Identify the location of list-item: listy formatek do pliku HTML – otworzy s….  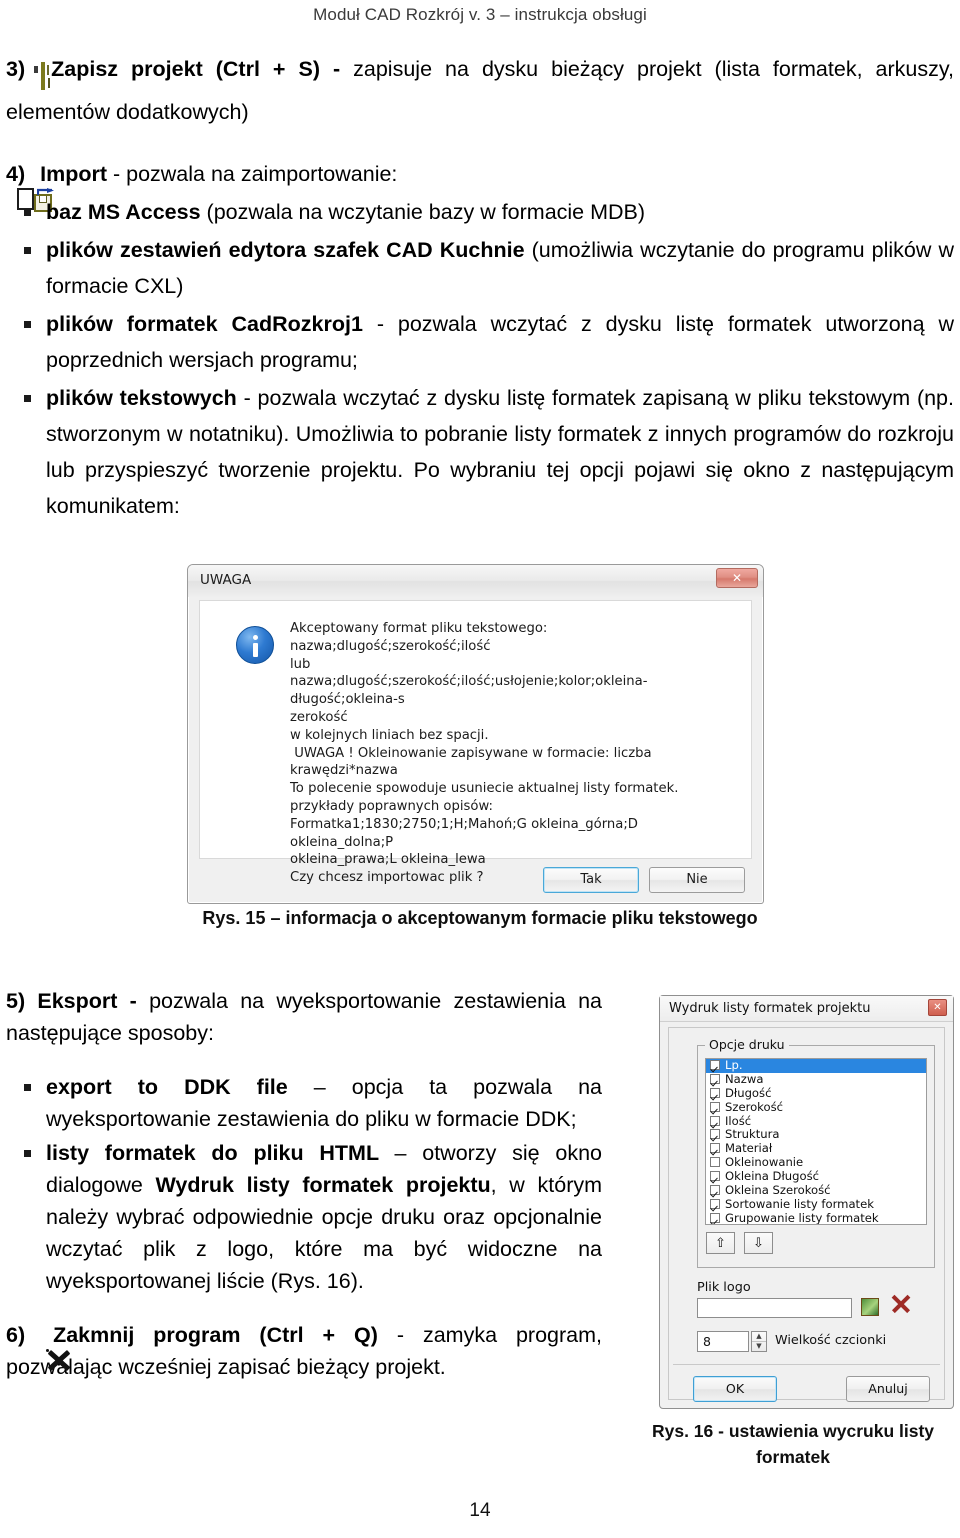
(304, 1217).